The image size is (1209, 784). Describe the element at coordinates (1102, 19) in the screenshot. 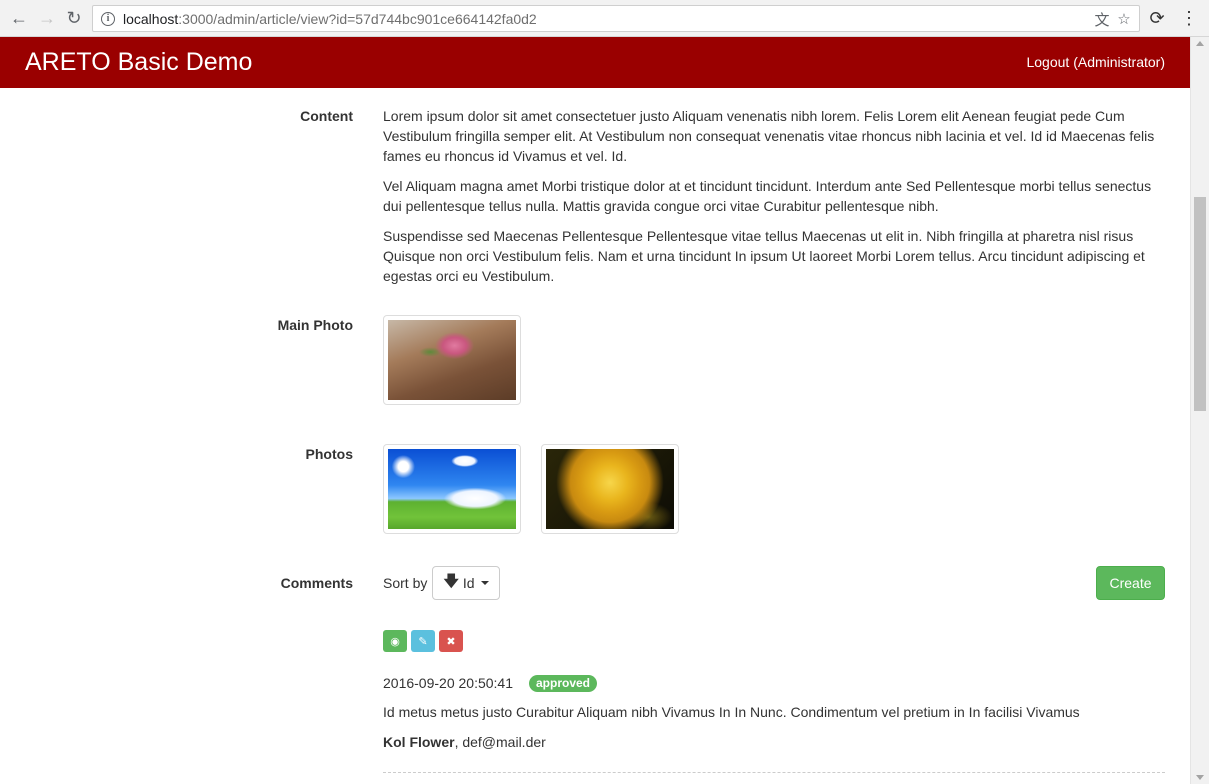

I see `translate-icon: 文` at that location.